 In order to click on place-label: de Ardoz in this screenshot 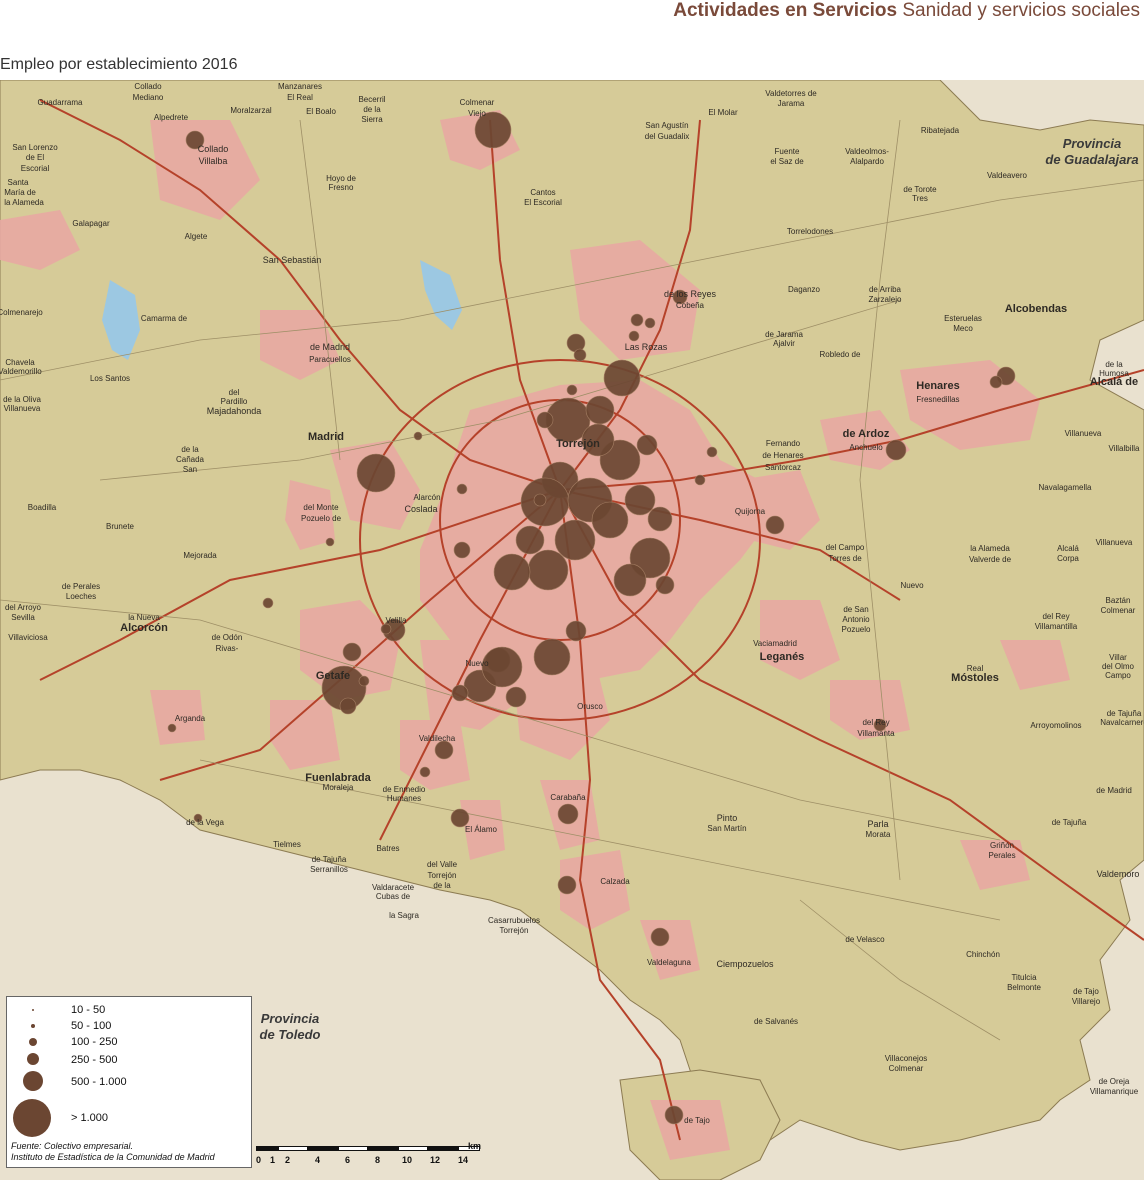, I will do `click(866, 434)`.